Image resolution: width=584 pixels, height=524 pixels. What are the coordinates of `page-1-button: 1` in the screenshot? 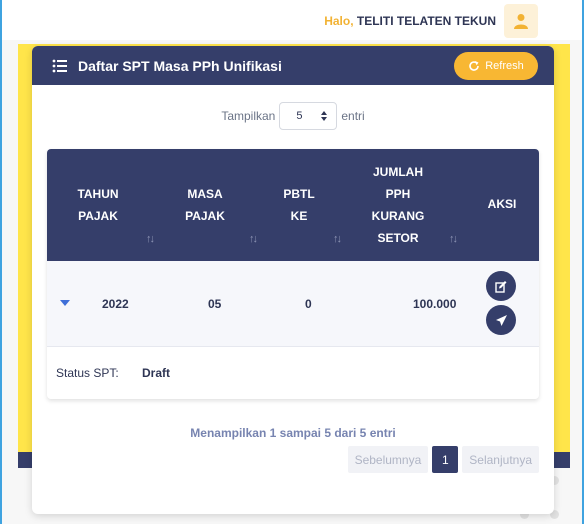 It's located at (445, 459).